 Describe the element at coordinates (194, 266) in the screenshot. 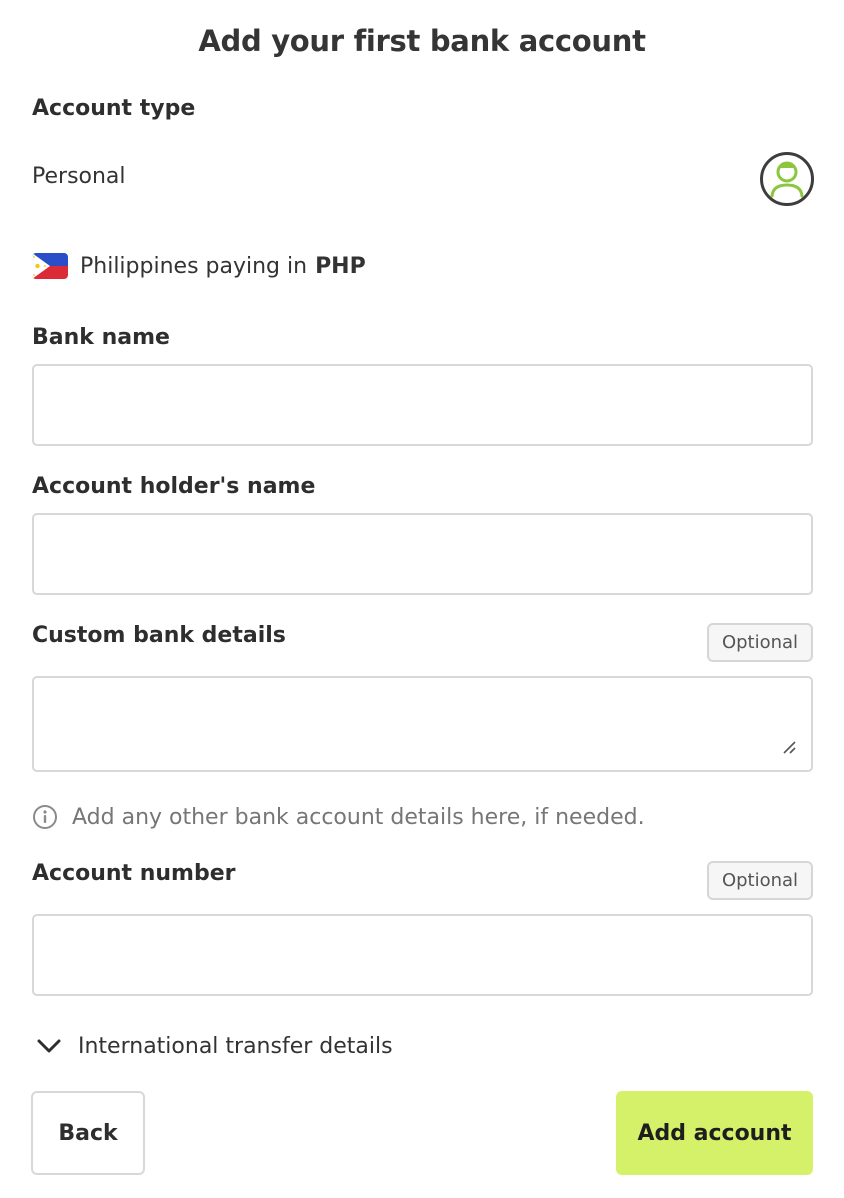

I see `country-text: Philippines paying in` at that location.